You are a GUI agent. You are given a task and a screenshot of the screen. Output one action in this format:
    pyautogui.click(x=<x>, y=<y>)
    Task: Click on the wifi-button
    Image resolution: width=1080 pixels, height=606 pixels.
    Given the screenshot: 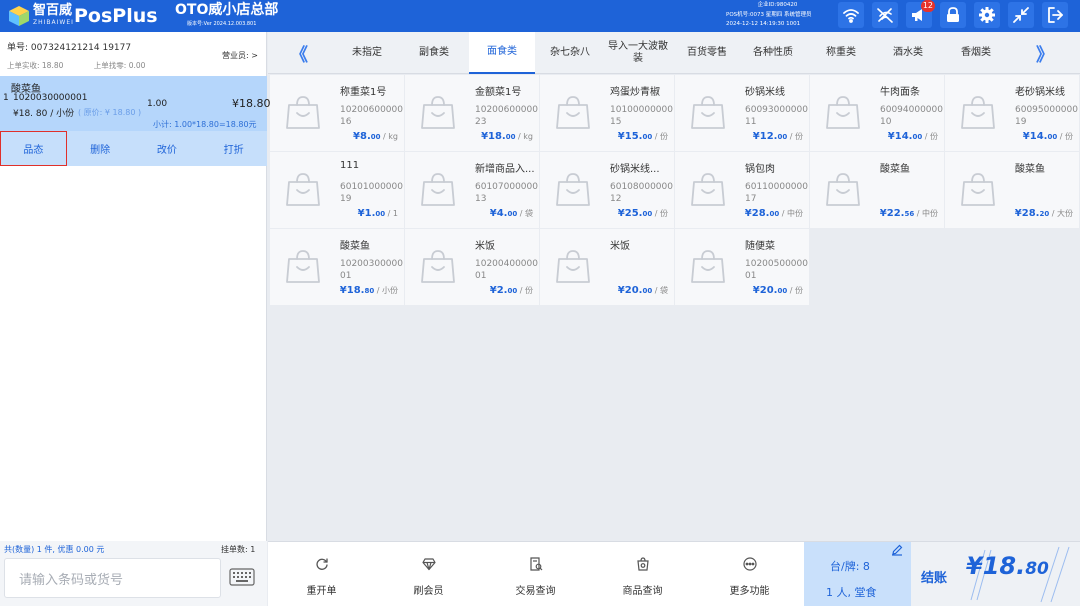 What is the action you would take?
    pyautogui.click(x=851, y=15)
    